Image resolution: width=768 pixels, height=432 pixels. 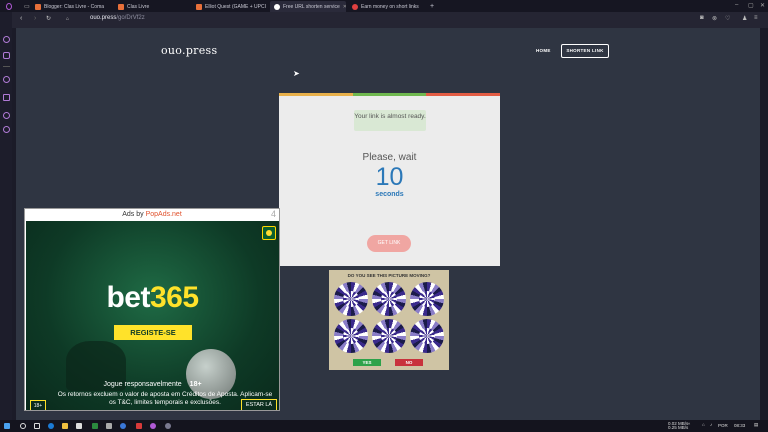 What do you see at coordinates (756, 424) in the screenshot?
I see `notifications-icon: ▤` at bounding box center [756, 424].